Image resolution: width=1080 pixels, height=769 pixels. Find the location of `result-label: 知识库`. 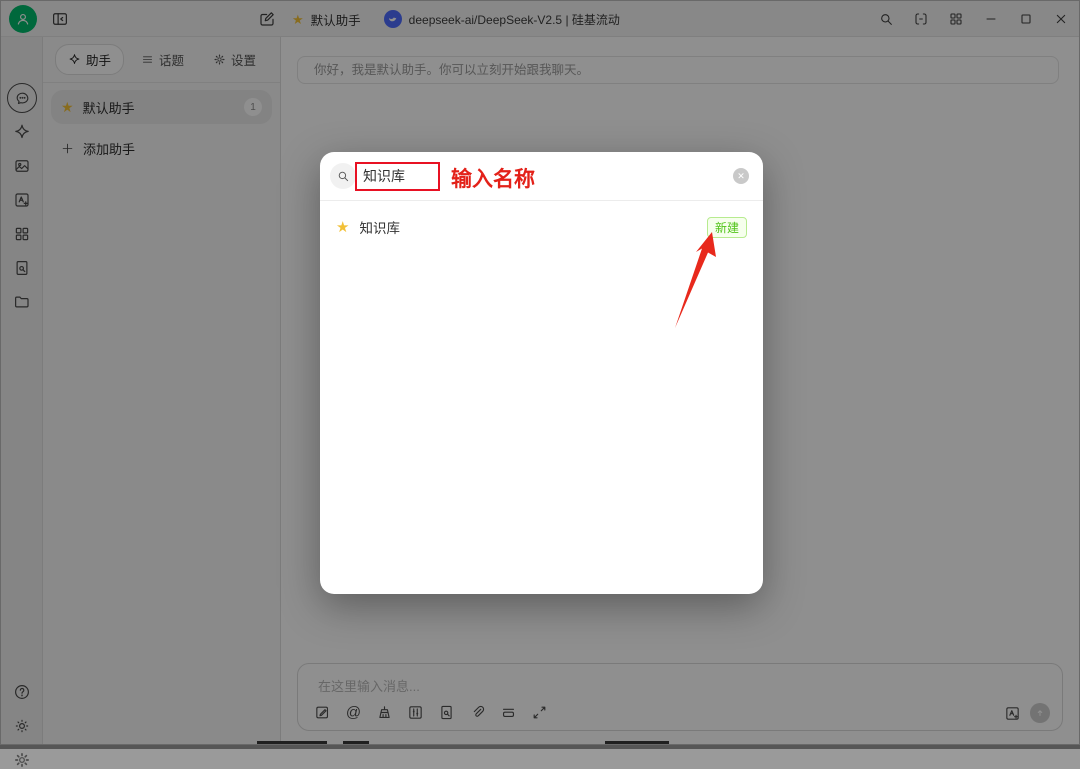

result-label: 知识库 is located at coordinates (379, 228).